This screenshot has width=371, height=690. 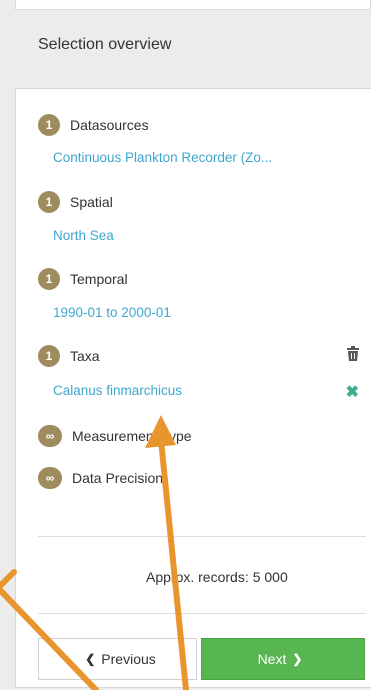 I want to click on section-label-temporal: Temporal, so click(x=99, y=279).